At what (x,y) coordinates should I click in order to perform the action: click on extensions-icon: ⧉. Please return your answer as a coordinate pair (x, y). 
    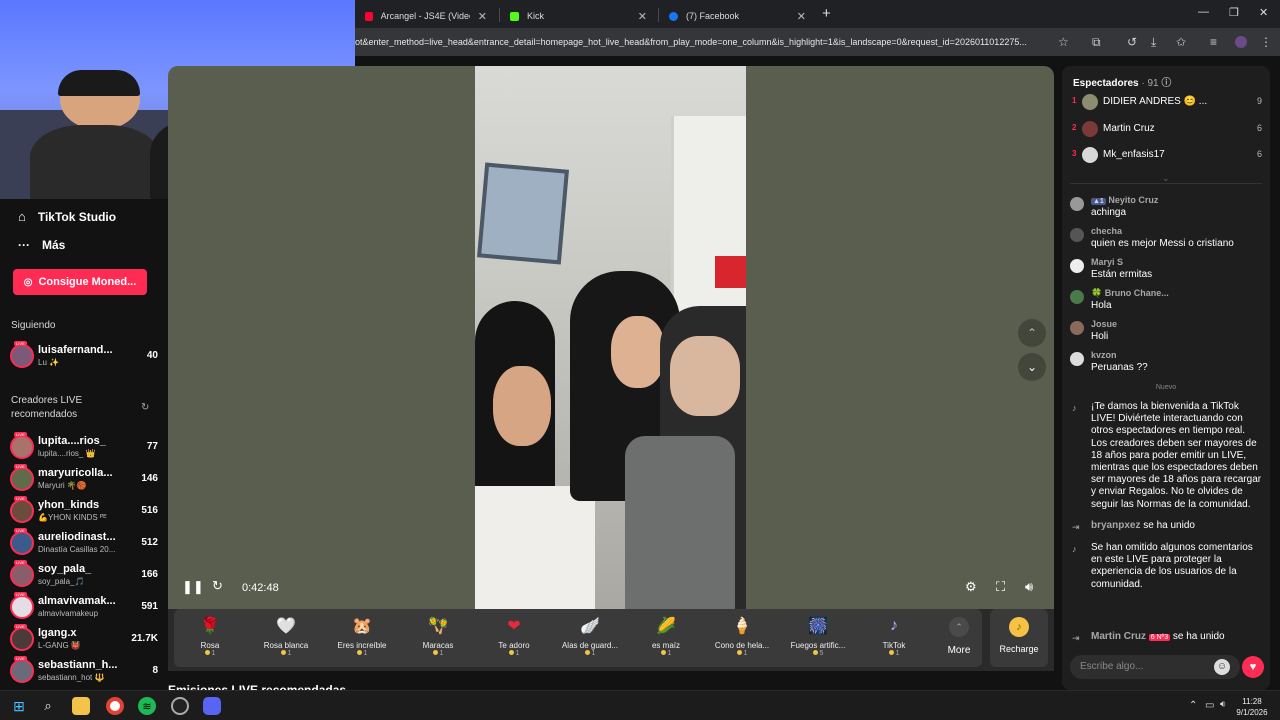
    Looking at the image, I should click on (1096, 42).